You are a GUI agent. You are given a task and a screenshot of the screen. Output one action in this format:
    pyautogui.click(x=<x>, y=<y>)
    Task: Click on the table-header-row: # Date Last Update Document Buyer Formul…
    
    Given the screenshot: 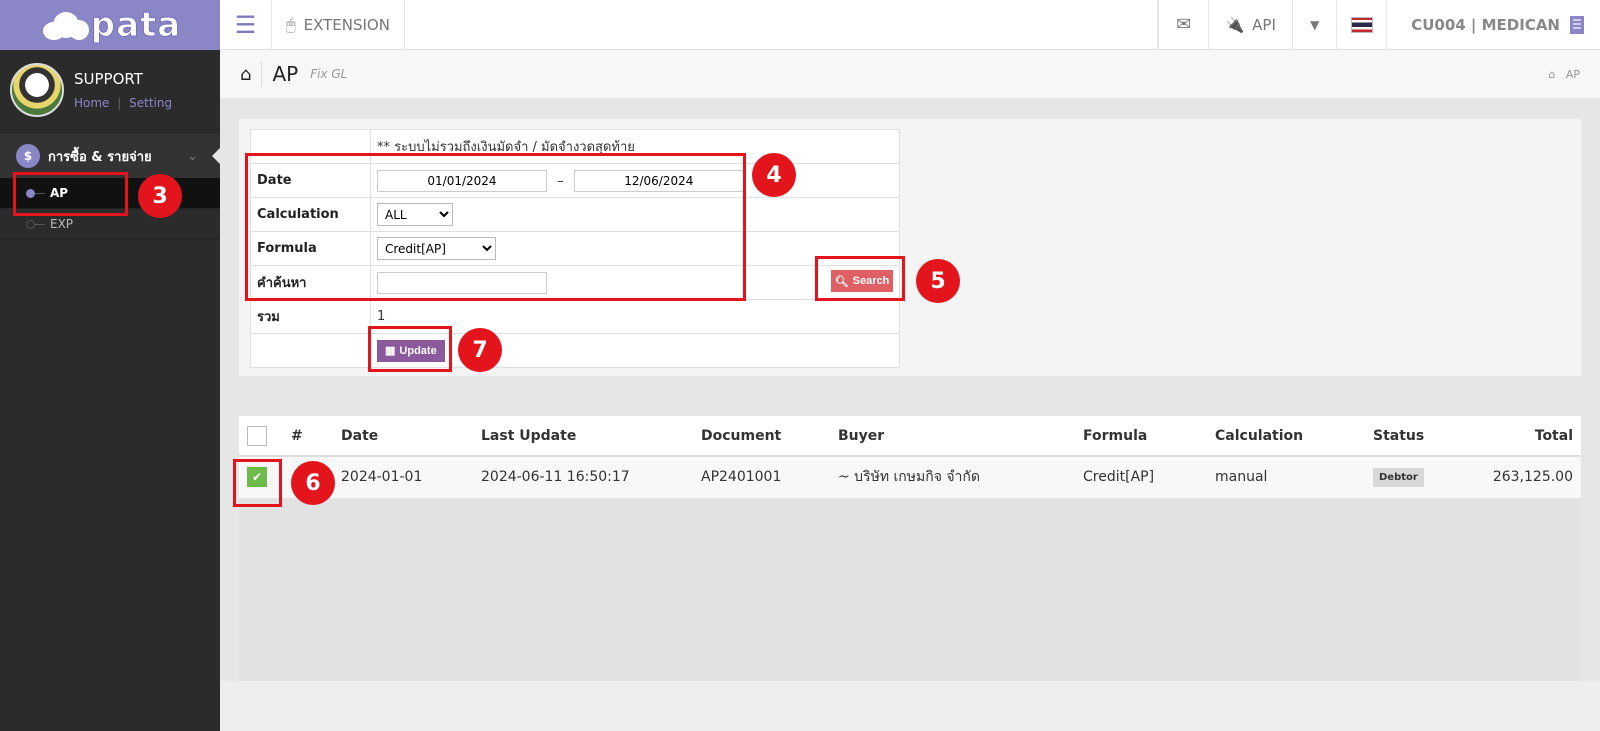 What is the action you would take?
    pyautogui.click(x=910, y=436)
    